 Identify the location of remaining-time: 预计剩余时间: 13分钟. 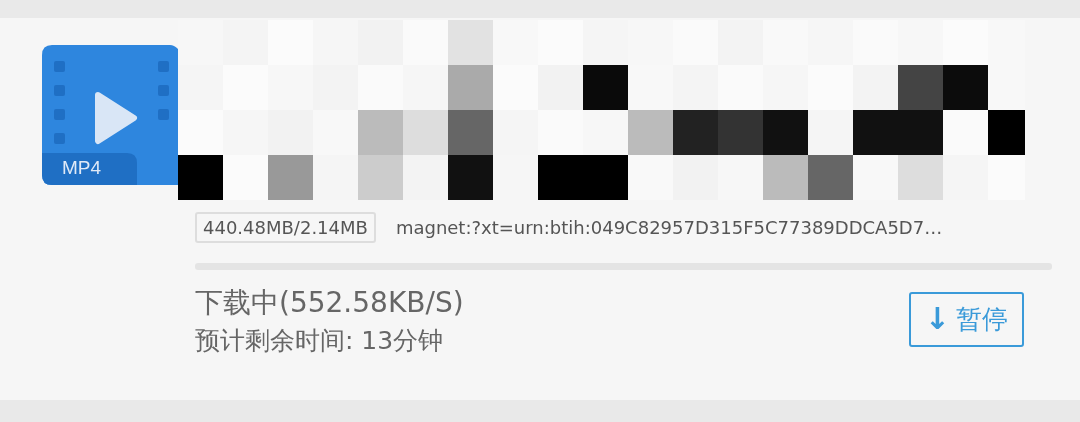
(320, 341).